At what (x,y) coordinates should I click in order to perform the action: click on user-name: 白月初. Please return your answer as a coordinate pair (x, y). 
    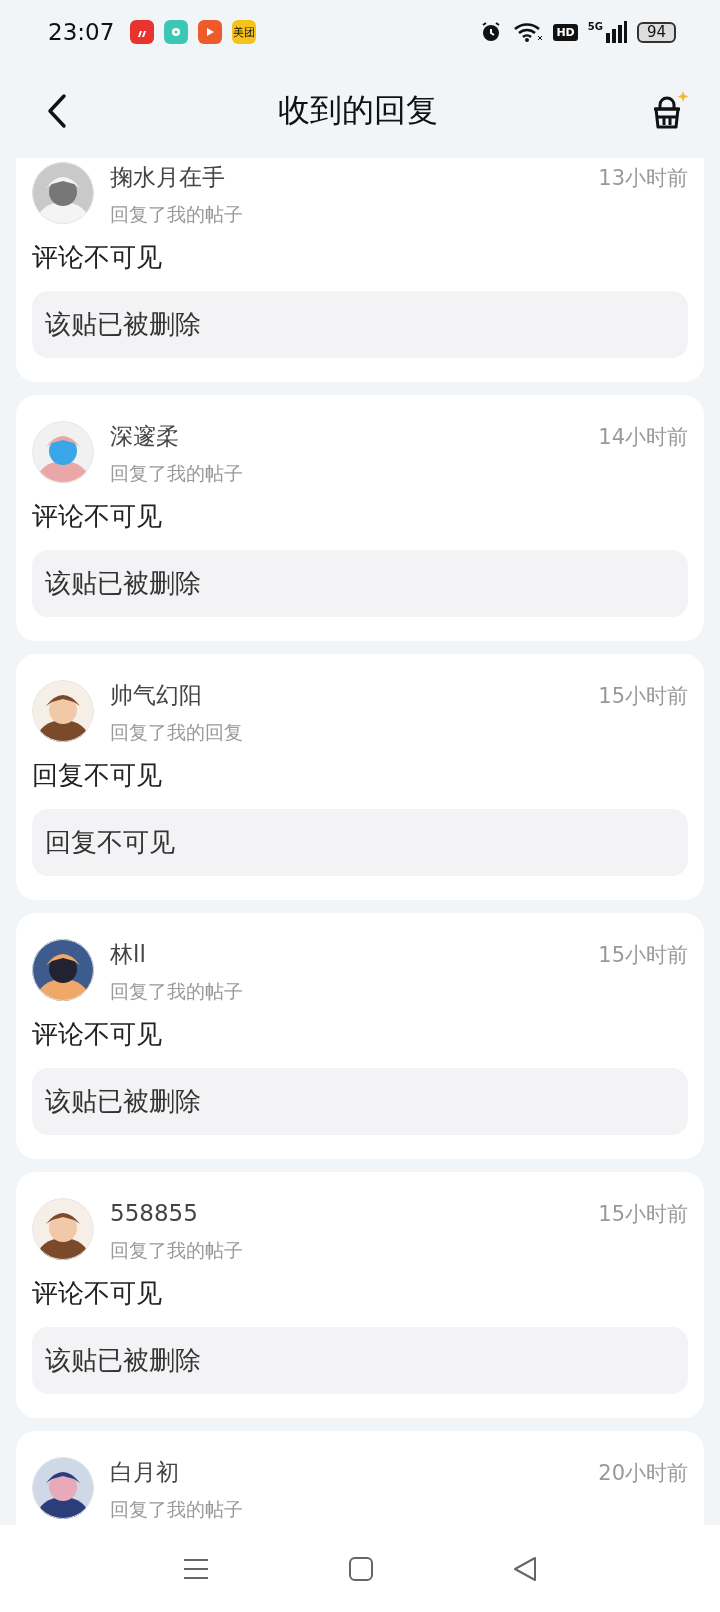
    Looking at the image, I should click on (145, 1472).